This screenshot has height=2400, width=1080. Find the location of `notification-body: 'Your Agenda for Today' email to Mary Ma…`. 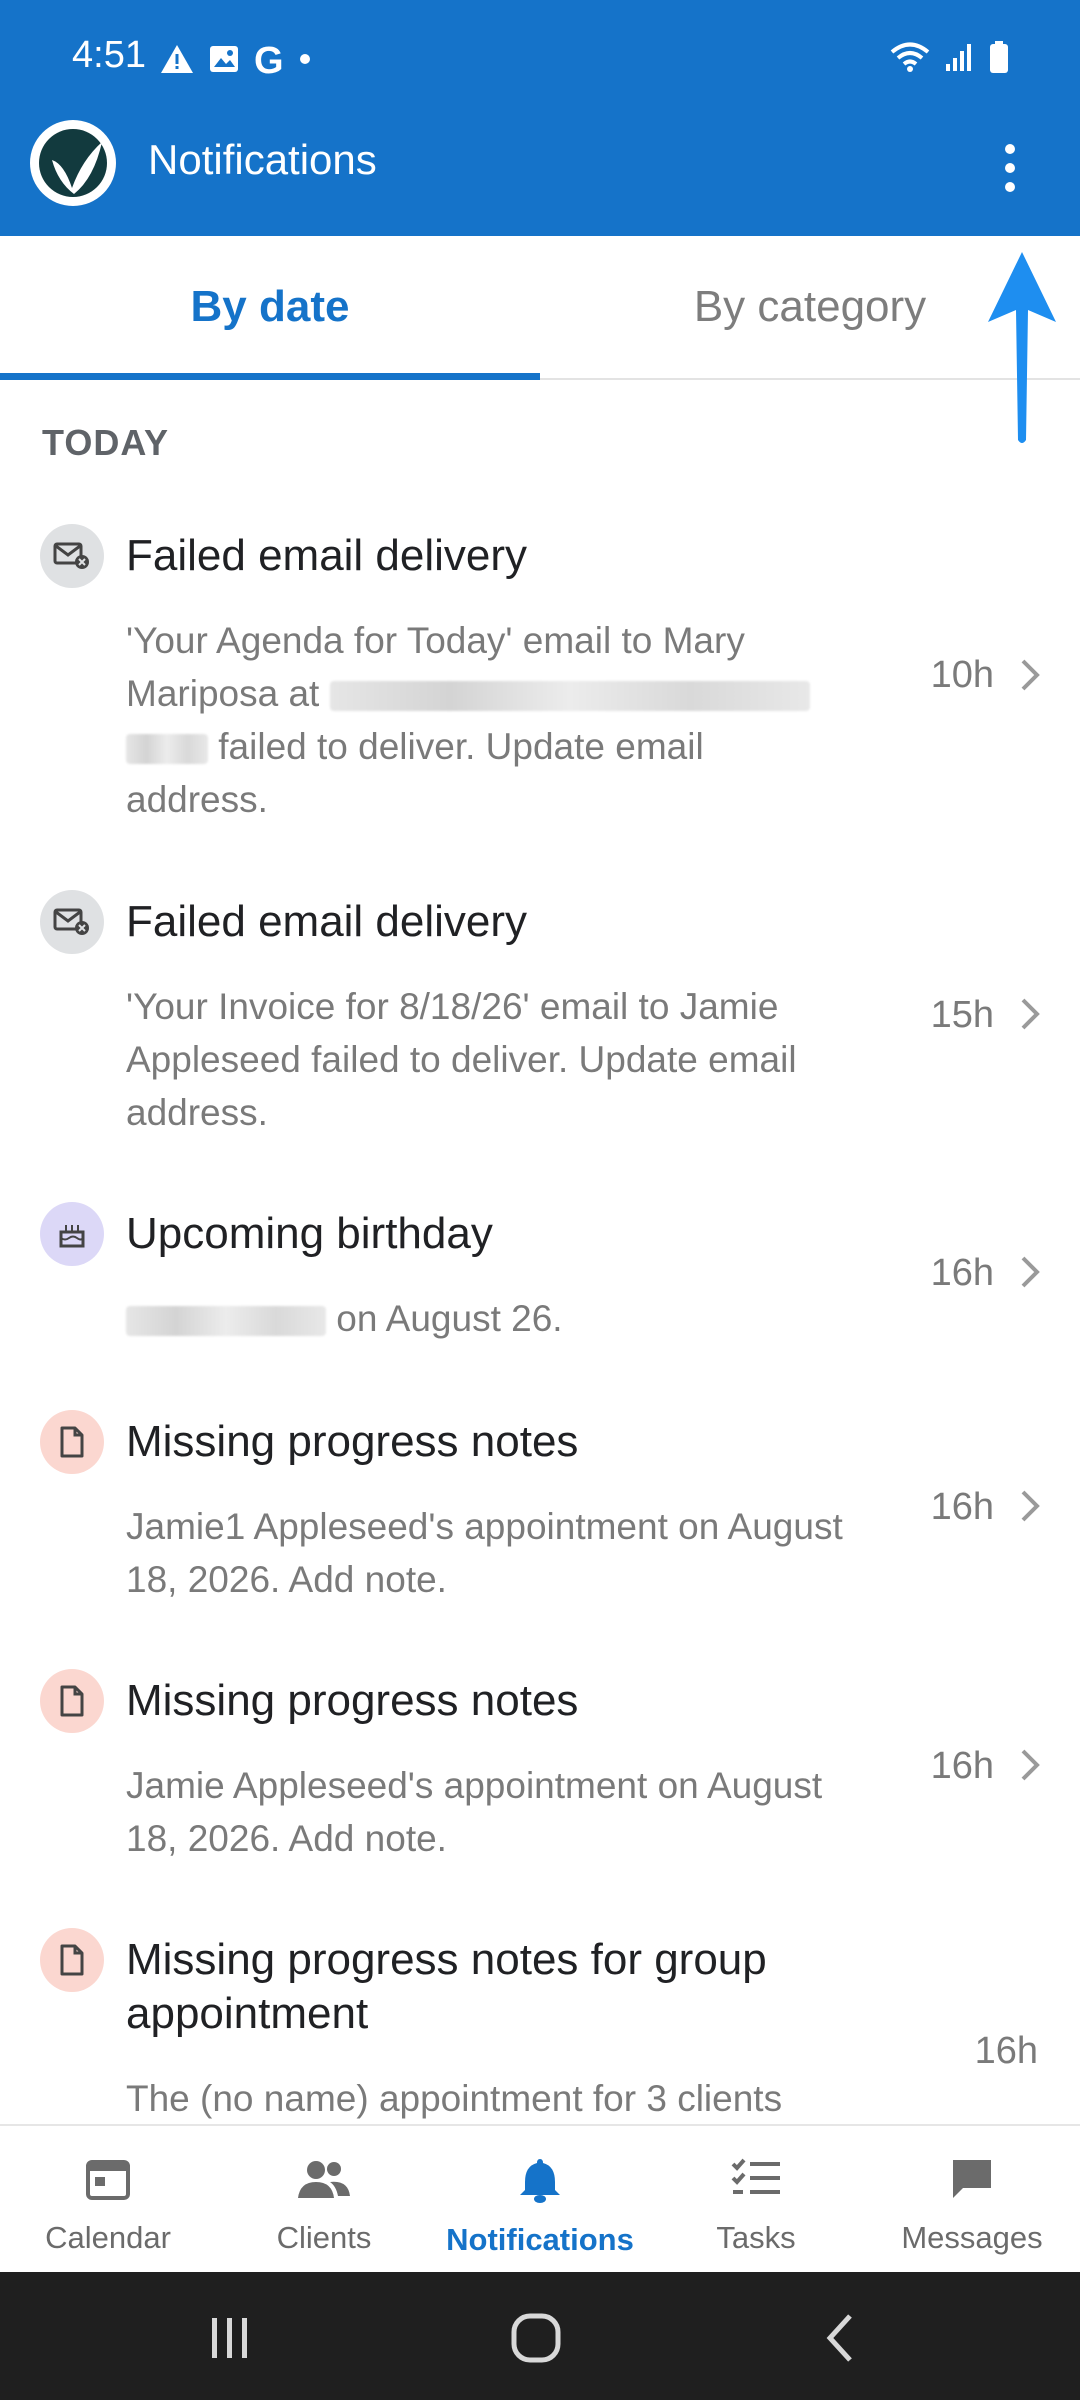

notification-body: 'Your Agenda for Today' email to Mary Ma… is located at coordinates (496, 720).